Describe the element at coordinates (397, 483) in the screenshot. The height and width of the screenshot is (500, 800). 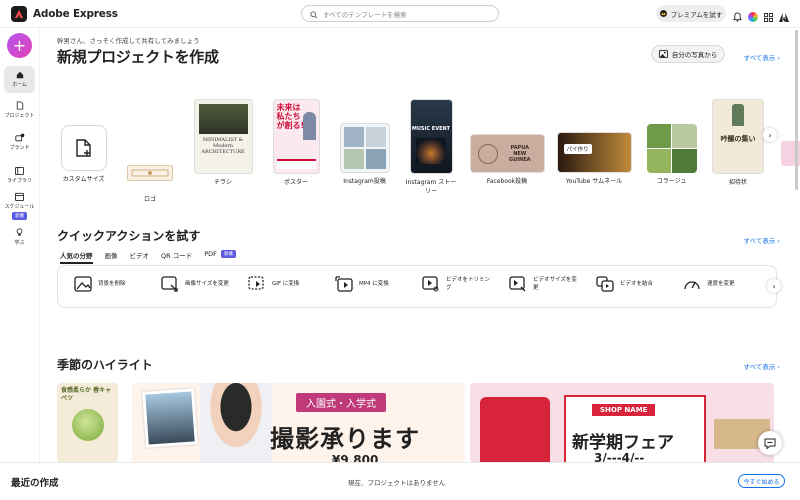
I see `no-projects-text: 現在、プロジェクトはありません` at that location.